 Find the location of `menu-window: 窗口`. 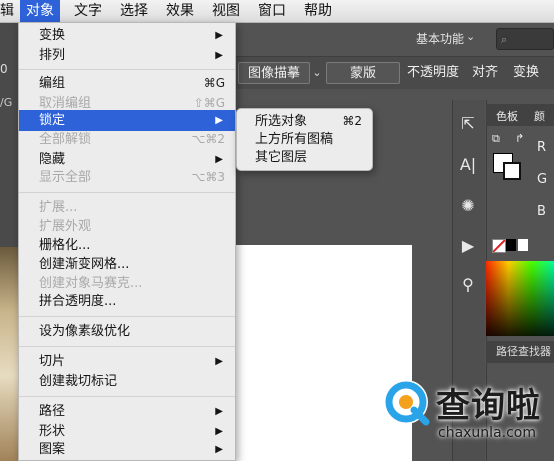

menu-window: 窗口 is located at coordinates (272, 11).